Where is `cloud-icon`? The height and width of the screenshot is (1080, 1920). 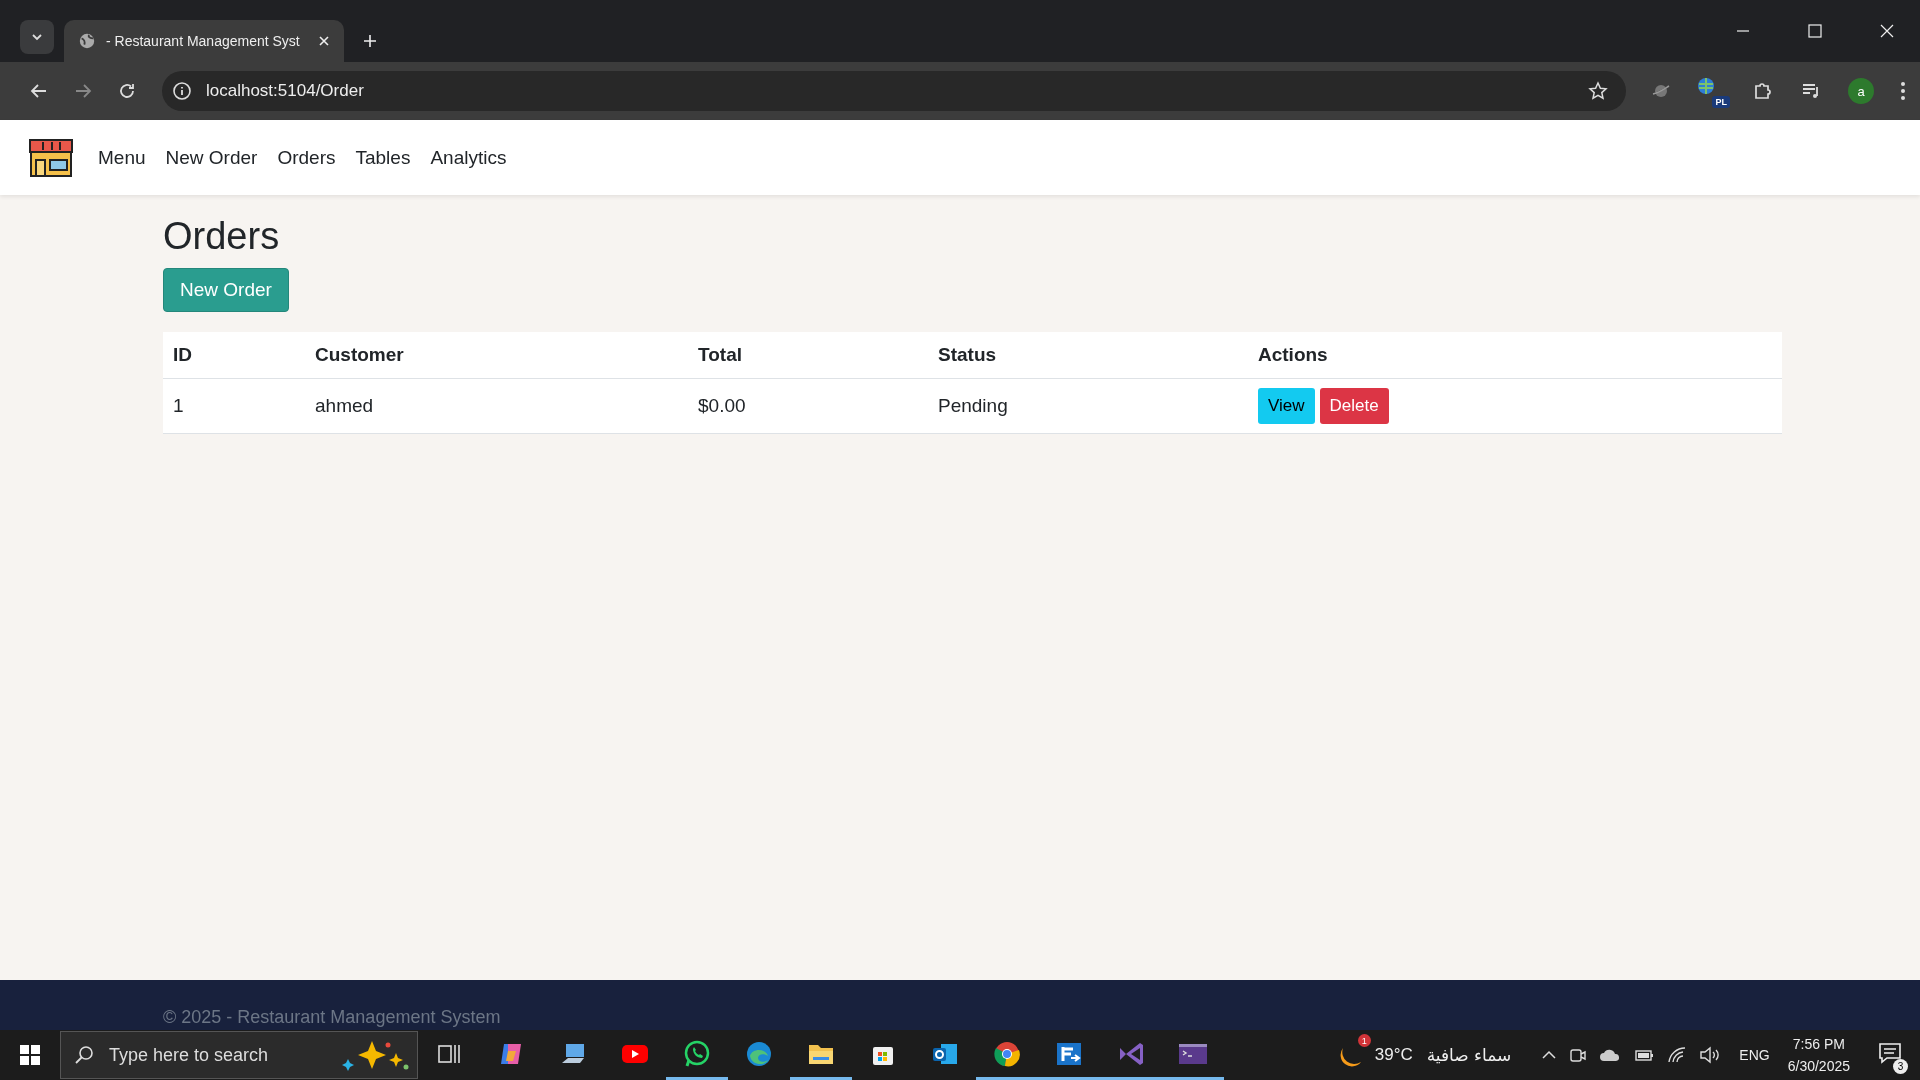 cloud-icon is located at coordinates (1610, 1055).